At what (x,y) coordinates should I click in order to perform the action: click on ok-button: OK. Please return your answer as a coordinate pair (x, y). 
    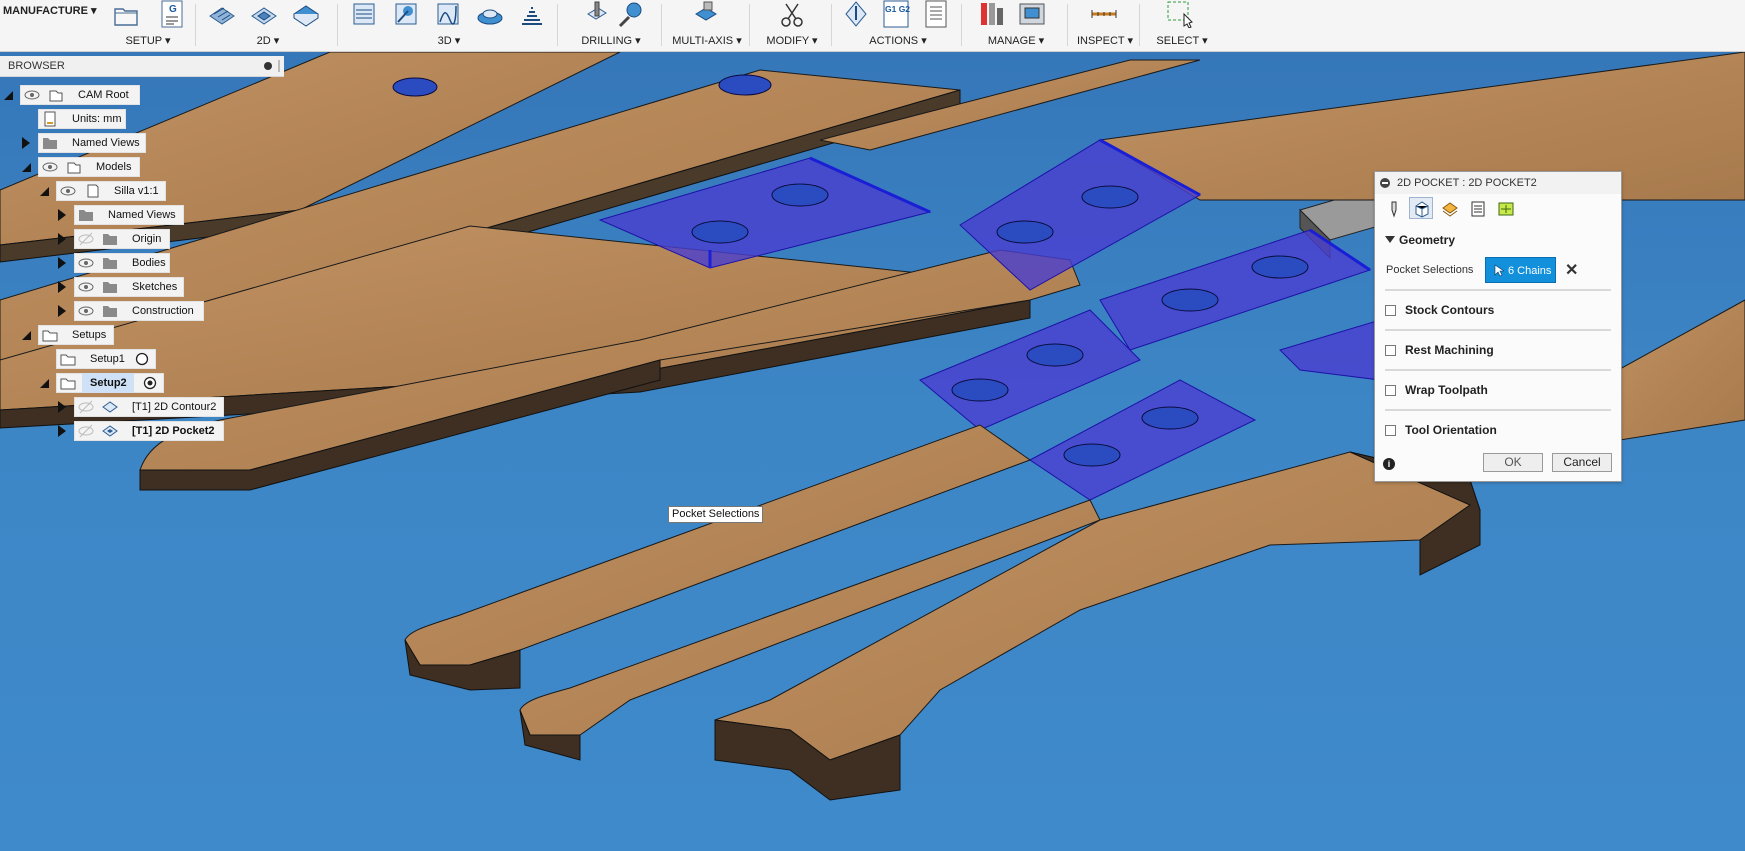
    Looking at the image, I should click on (1513, 462).